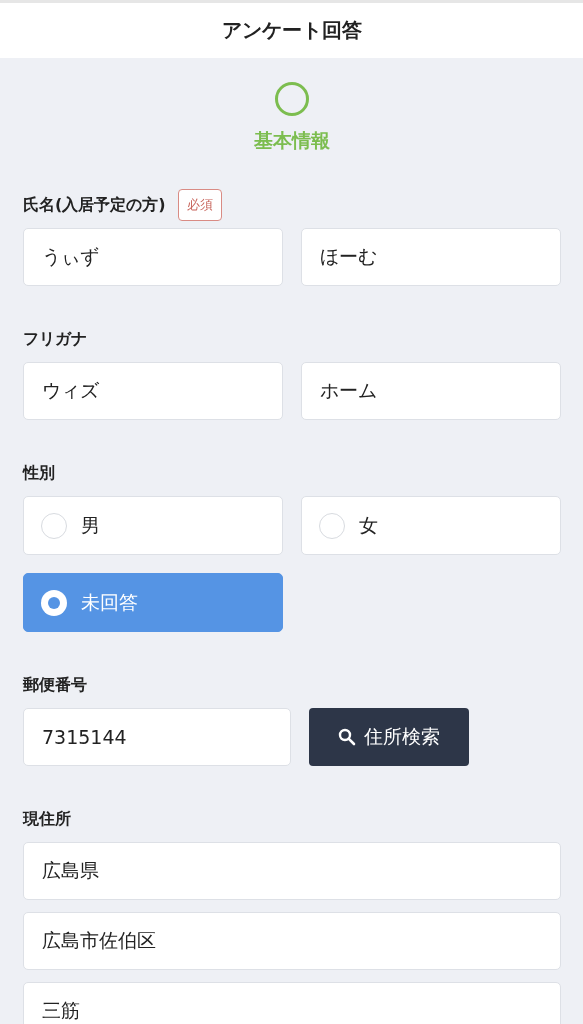  I want to click on postal-code-field: 7315144, so click(157, 737).